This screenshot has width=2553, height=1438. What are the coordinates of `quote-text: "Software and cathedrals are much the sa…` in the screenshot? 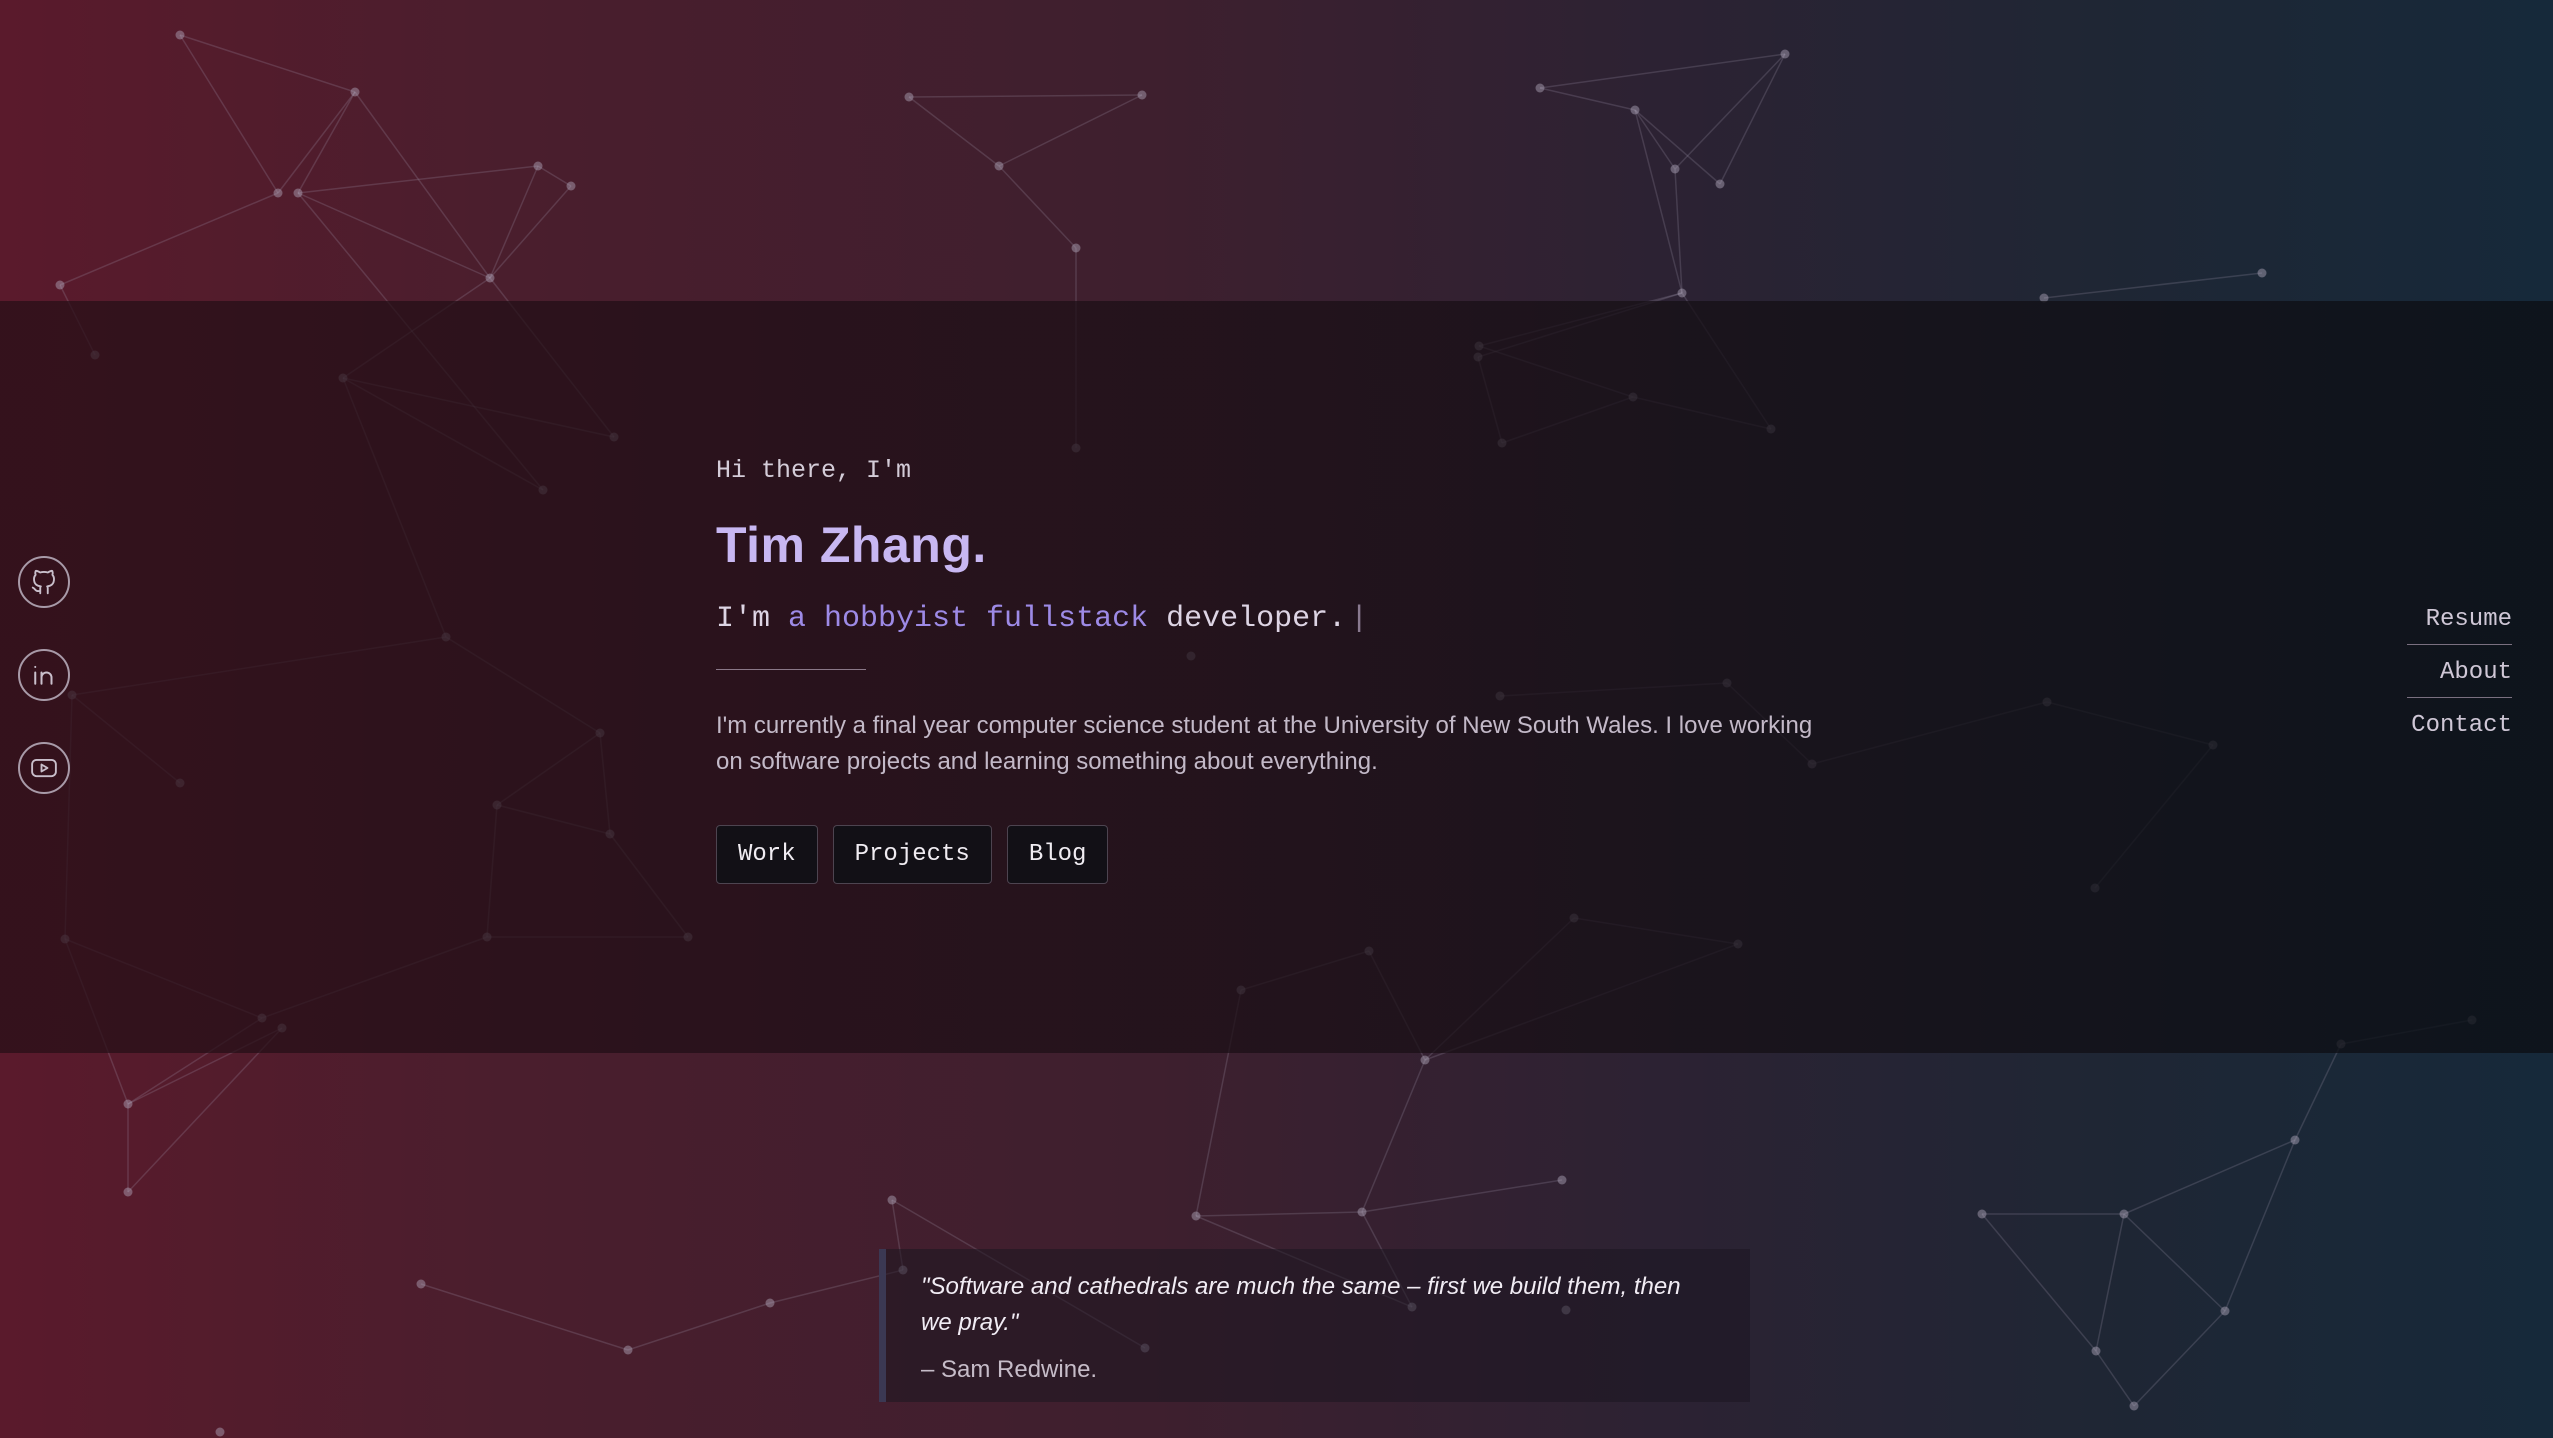 It's located at (1301, 1304).